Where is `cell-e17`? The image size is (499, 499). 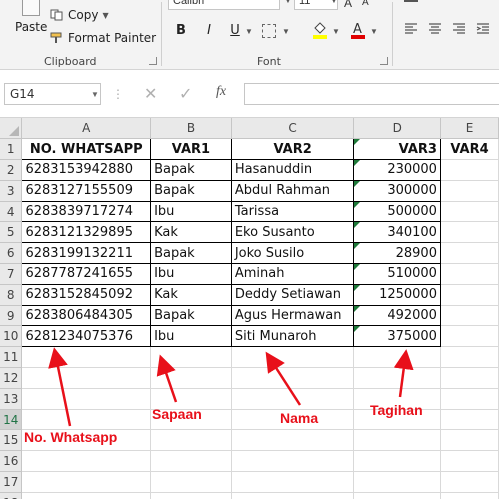 cell-e17 is located at coordinates (469, 482).